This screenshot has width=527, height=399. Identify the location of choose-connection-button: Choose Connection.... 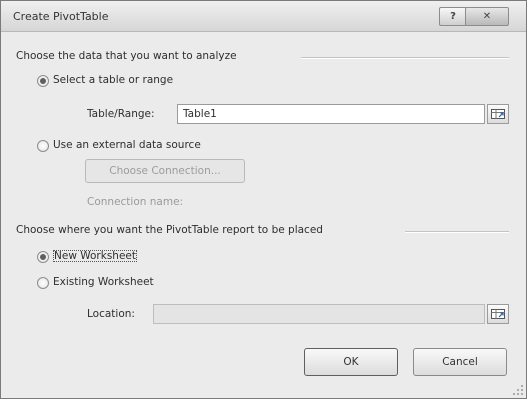
(165, 171).